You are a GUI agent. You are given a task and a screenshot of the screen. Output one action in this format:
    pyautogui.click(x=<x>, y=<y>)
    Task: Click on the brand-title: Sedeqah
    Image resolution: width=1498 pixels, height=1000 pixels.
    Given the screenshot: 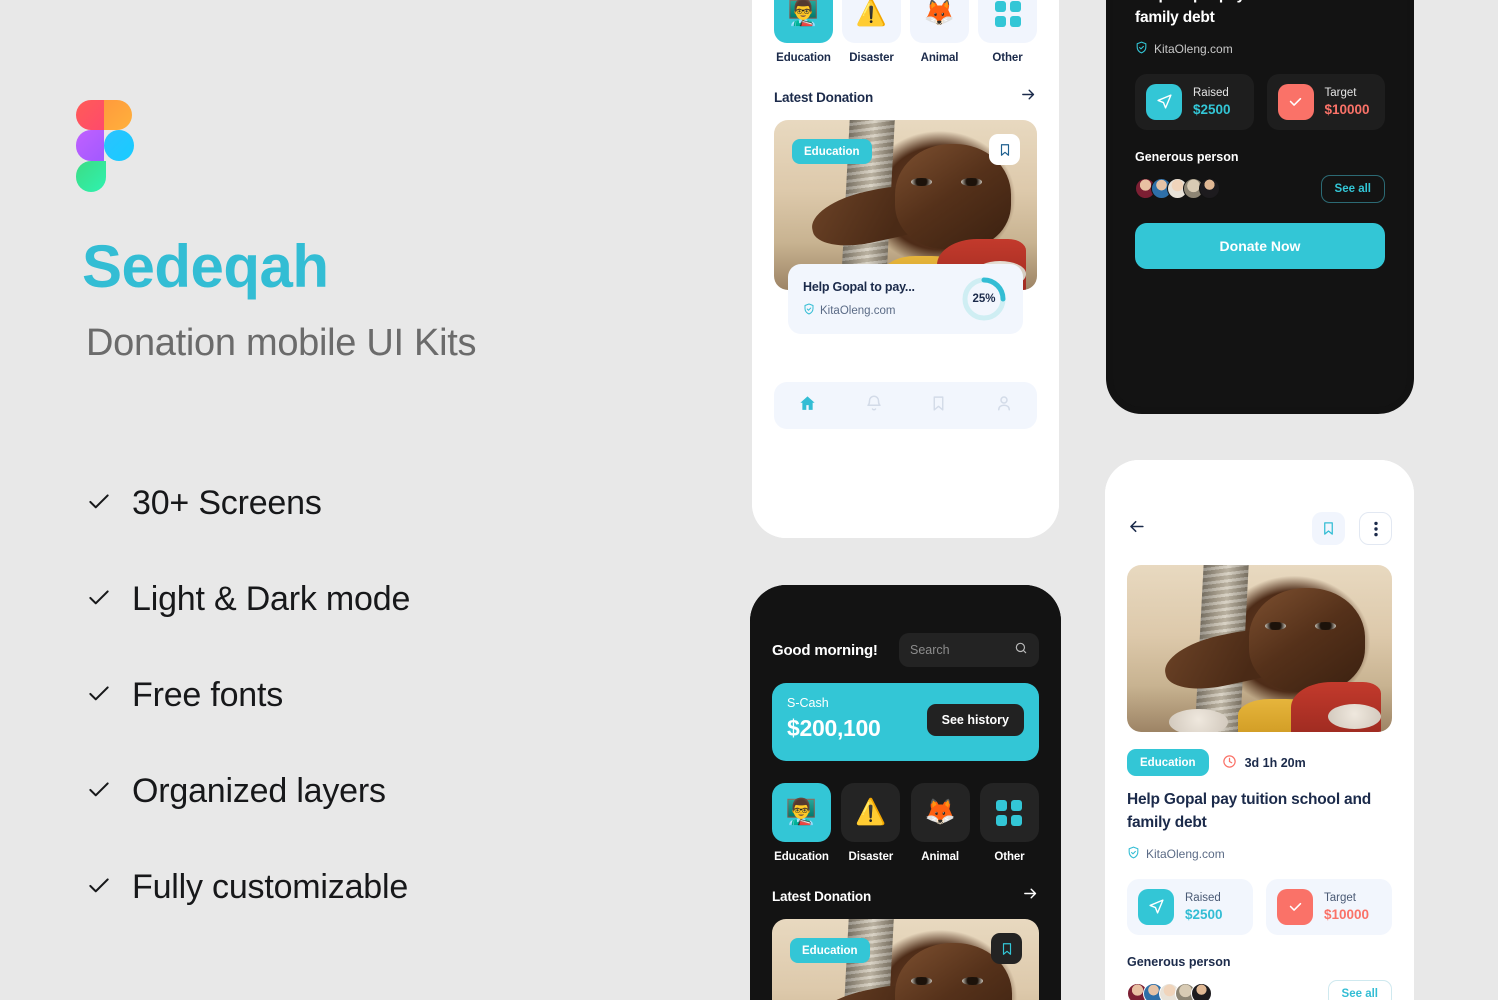 What is the action you would take?
    pyautogui.click(x=205, y=266)
    